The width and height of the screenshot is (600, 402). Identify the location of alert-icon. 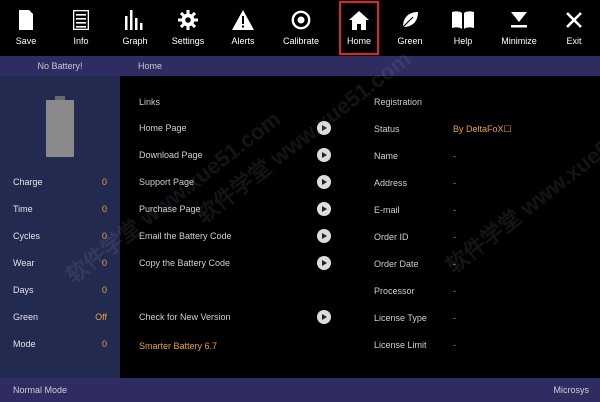
(243, 20).